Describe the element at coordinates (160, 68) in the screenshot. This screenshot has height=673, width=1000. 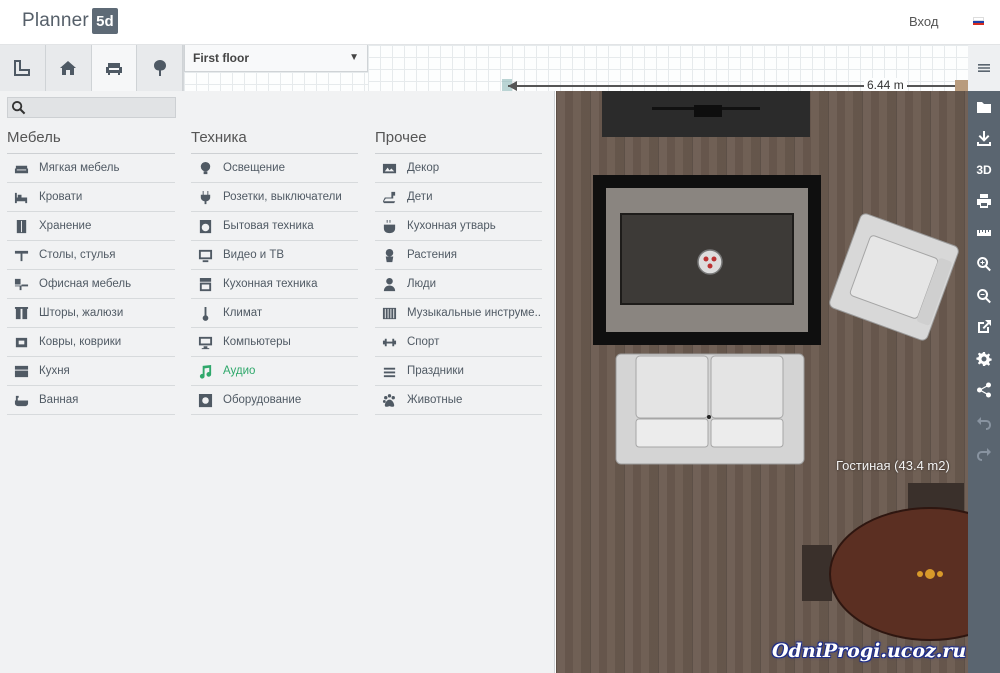
I see `exterior-tool-button` at that location.